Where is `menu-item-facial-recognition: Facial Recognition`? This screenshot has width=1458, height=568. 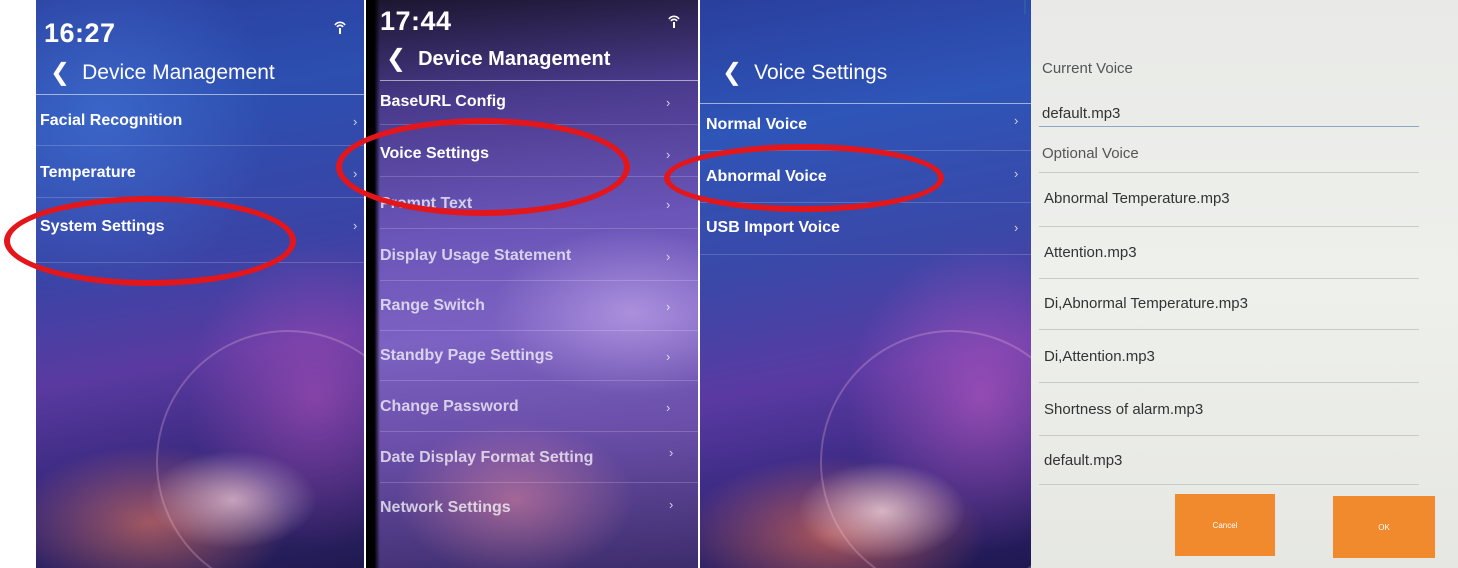 menu-item-facial-recognition: Facial Recognition is located at coordinates (111, 121).